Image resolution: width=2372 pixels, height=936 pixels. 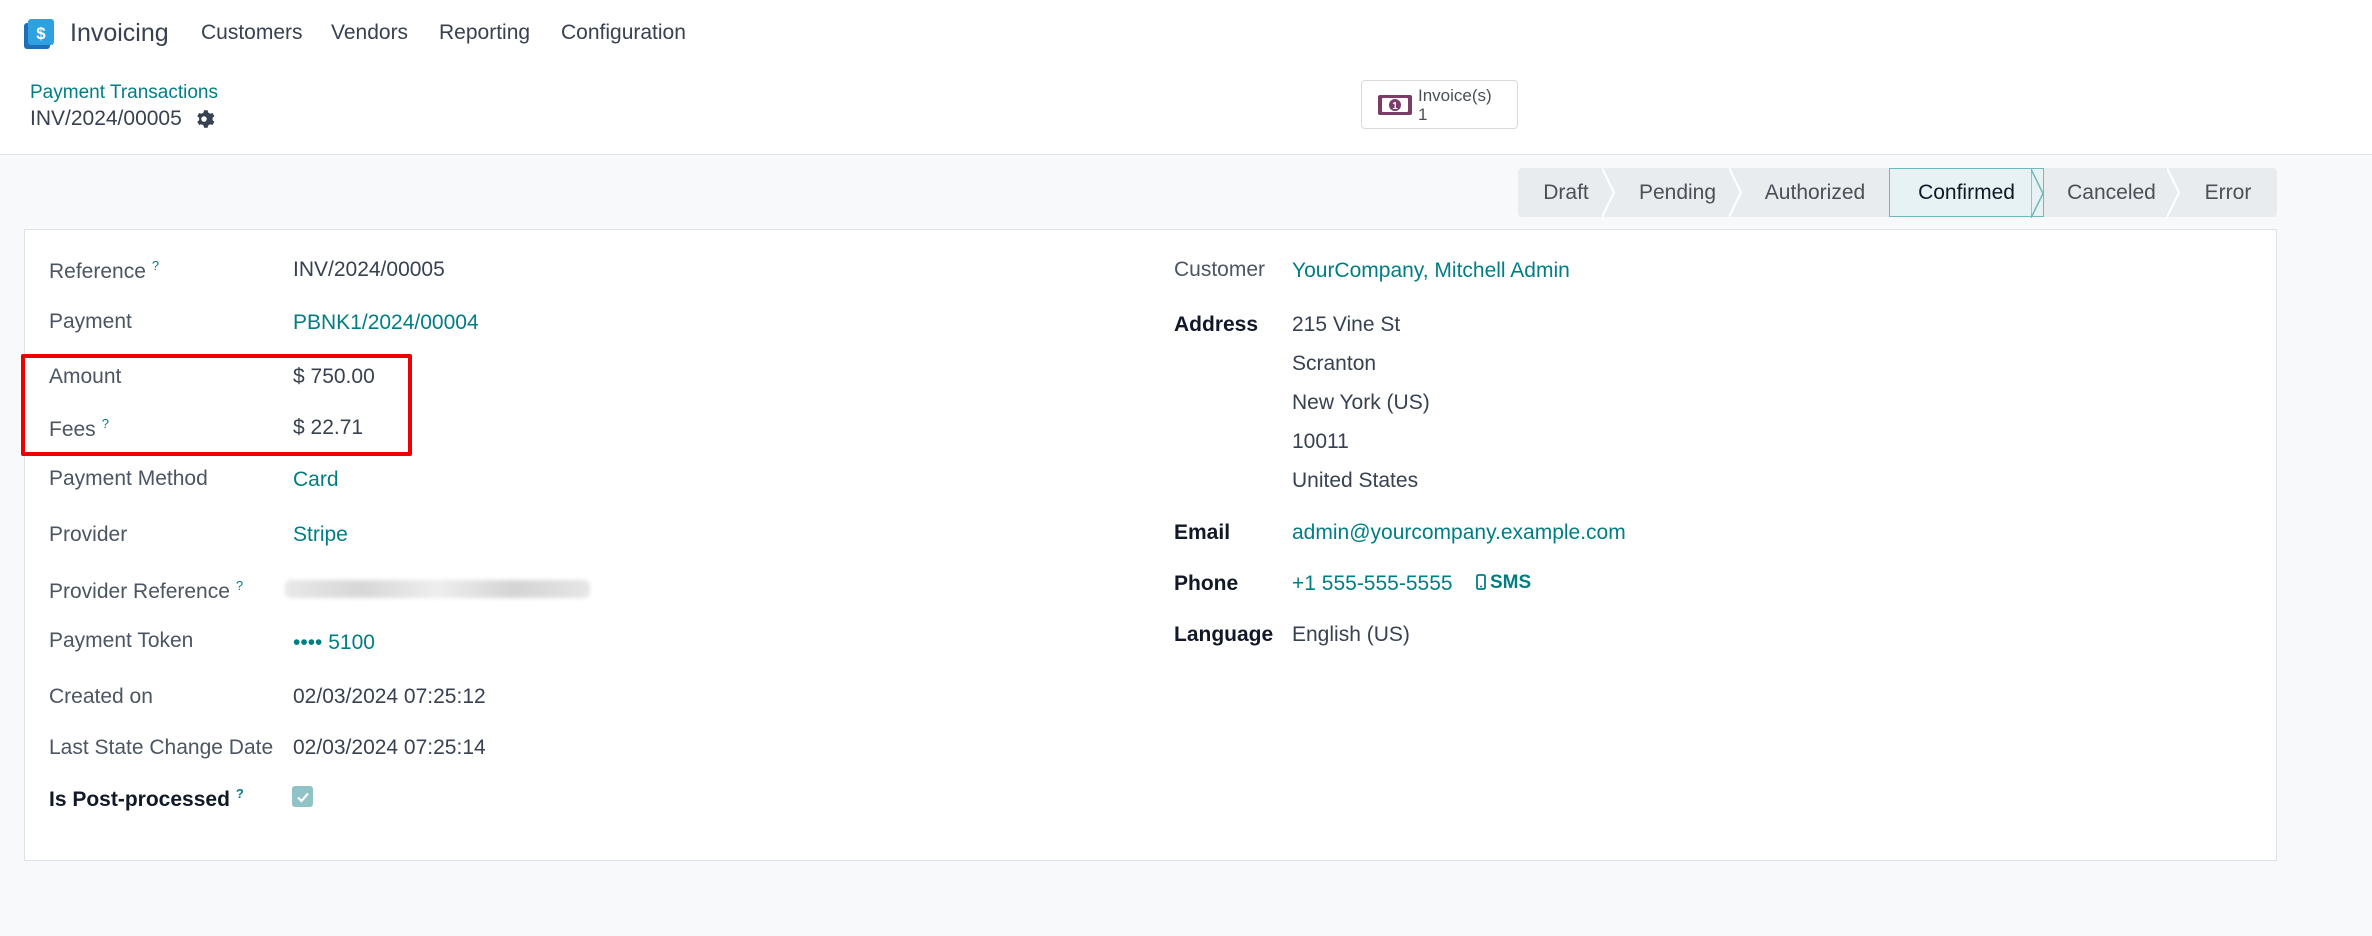 I want to click on payment-token-link: •••• 5100, so click(x=334, y=643).